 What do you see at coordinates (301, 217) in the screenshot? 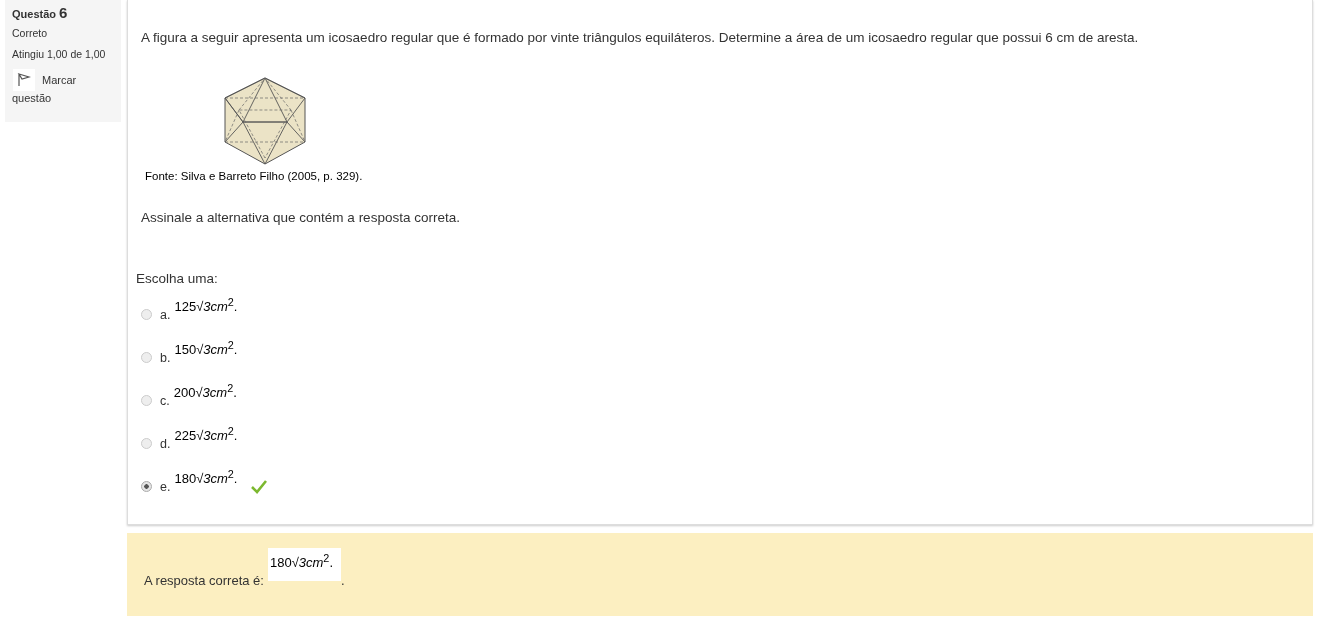
I see `instruction-text: Assinale a alternativa que contém a resposta correta.` at bounding box center [301, 217].